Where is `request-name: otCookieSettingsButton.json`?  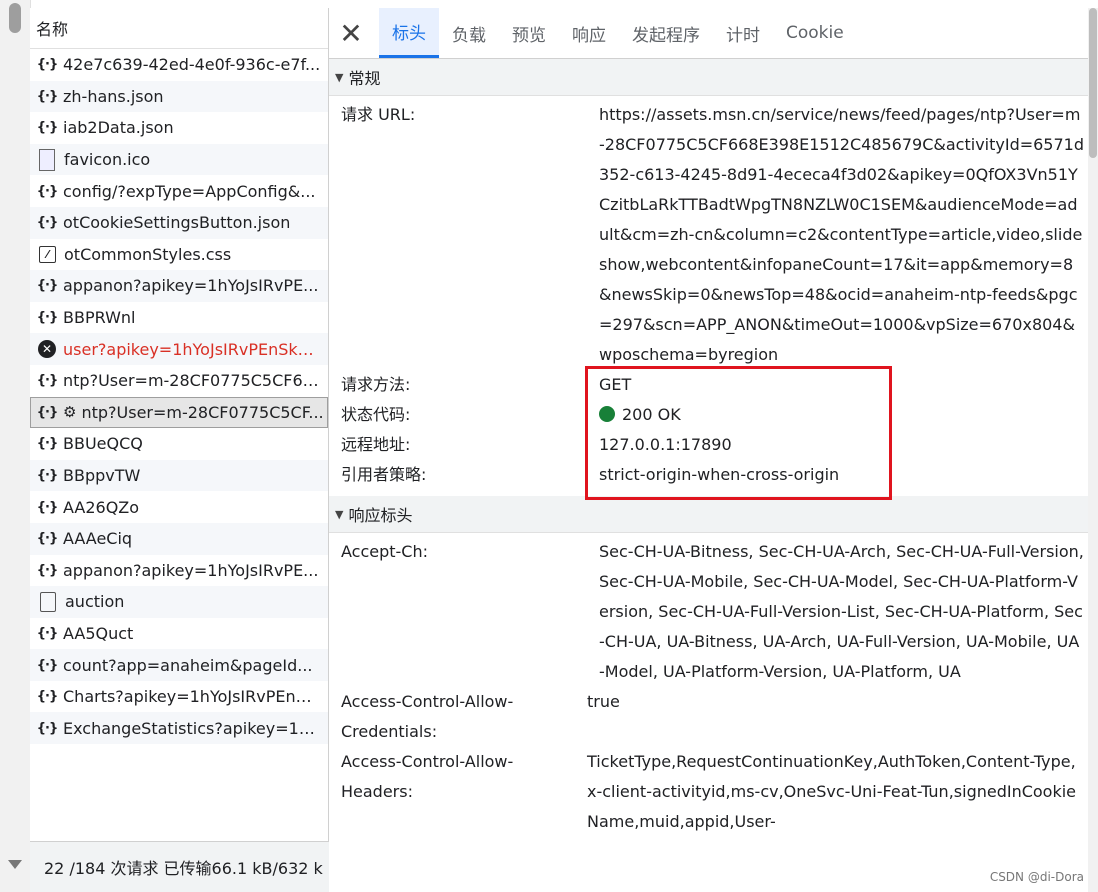
request-name: otCookieSettingsButton.json is located at coordinates (177, 223).